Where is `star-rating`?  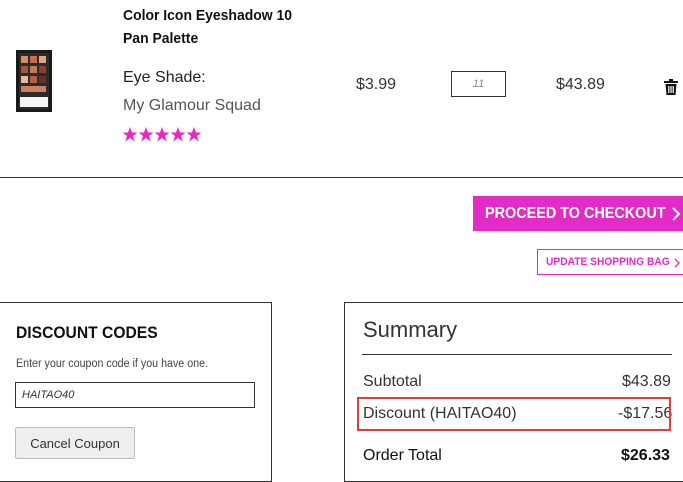 star-rating is located at coordinates (162, 134).